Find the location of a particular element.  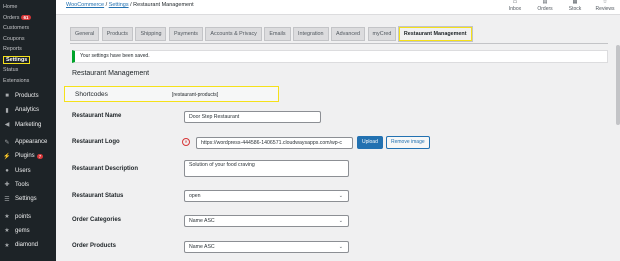

breadcrumb-woocommerce-link: WooCommerce is located at coordinates (85, 5).